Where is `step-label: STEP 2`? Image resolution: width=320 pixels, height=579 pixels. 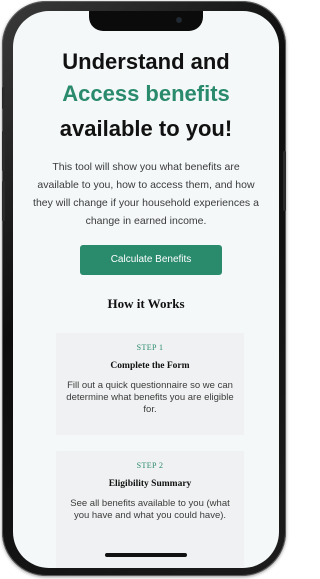 step-label: STEP 2 is located at coordinates (150, 465).